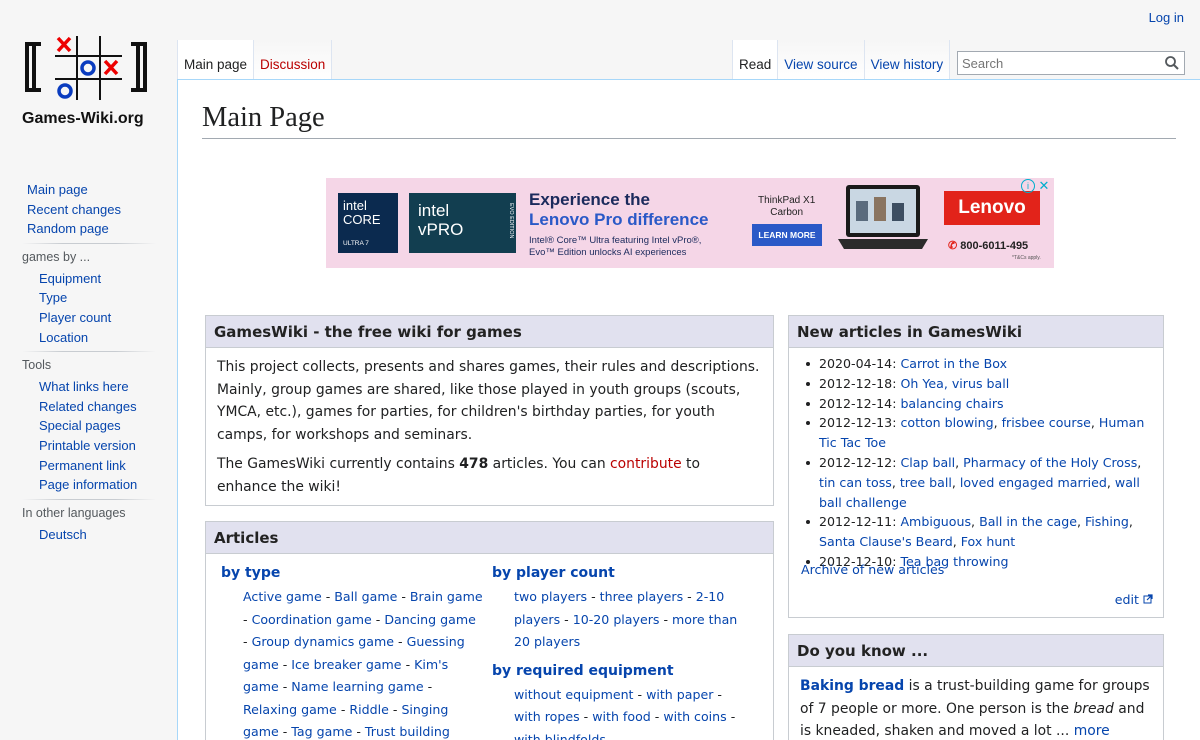 Image resolution: width=1200 pixels, height=740 pixels. What do you see at coordinates (589, 199) in the screenshot?
I see `ad-headline-line1: Experience the` at bounding box center [589, 199].